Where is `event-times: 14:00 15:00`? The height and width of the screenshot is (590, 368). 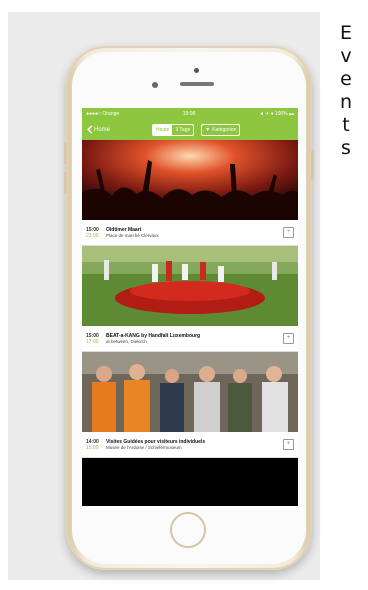 event-times: 14:00 15:00 is located at coordinates (96, 445).